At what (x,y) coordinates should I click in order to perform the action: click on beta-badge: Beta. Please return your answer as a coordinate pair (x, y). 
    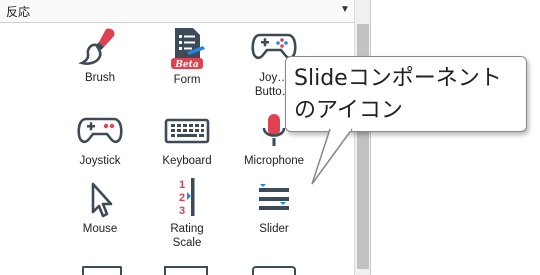
    Looking at the image, I should click on (186, 65).